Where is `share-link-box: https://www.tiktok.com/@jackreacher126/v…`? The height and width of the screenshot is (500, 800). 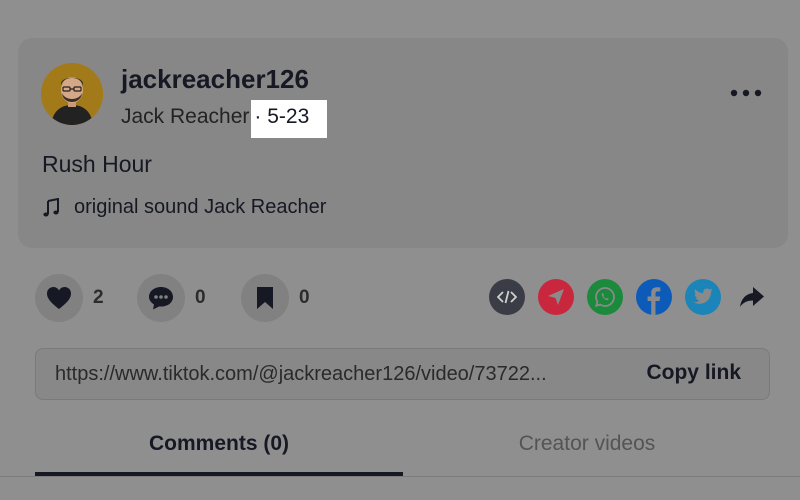
share-link-box: https://www.tiktok.com/@jackreacher126/v… is located at coordinates (402, 374).